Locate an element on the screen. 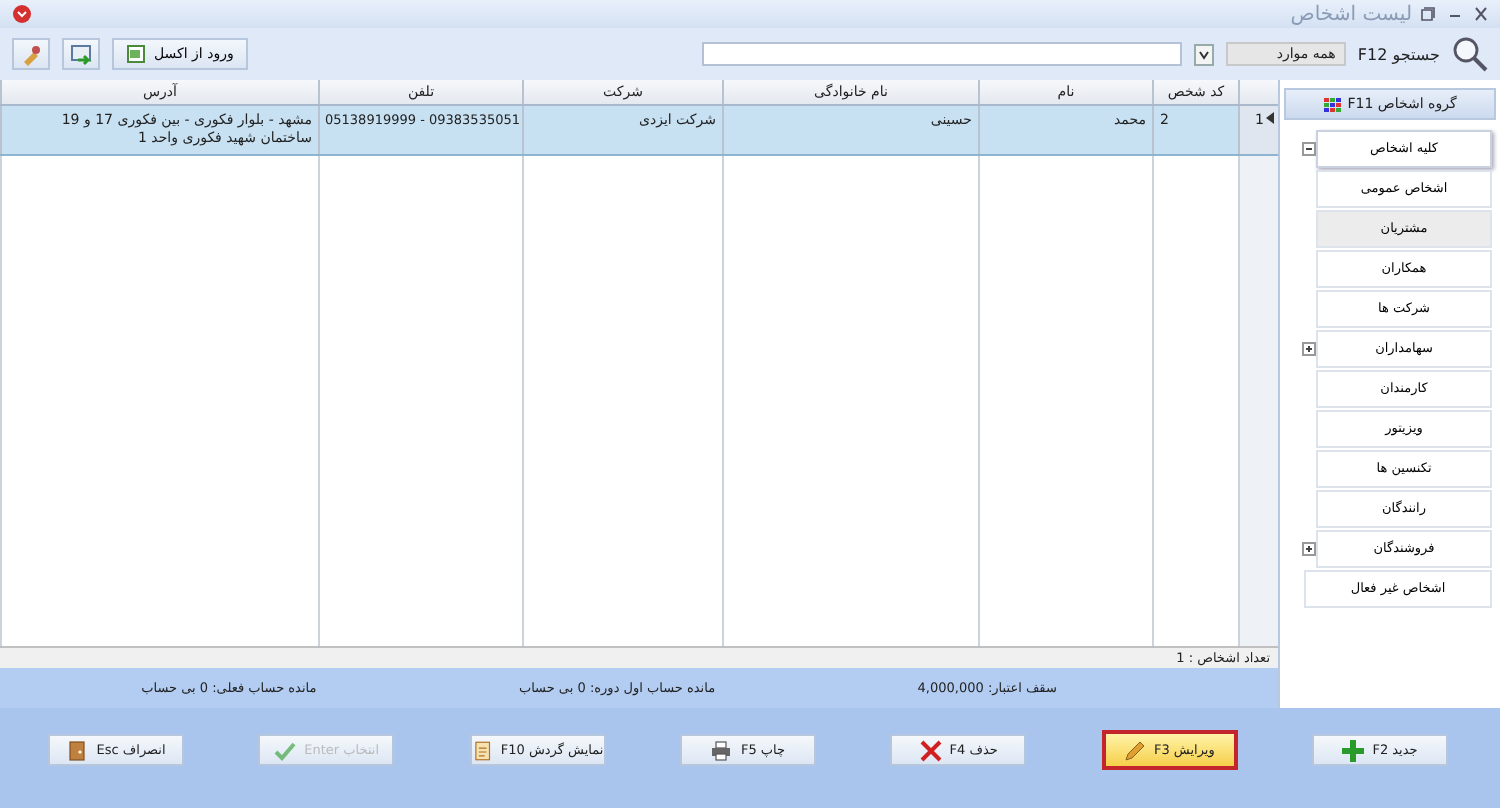 This screenshot has width=1500, height=808. search-field is located at coordinates (941, 54).